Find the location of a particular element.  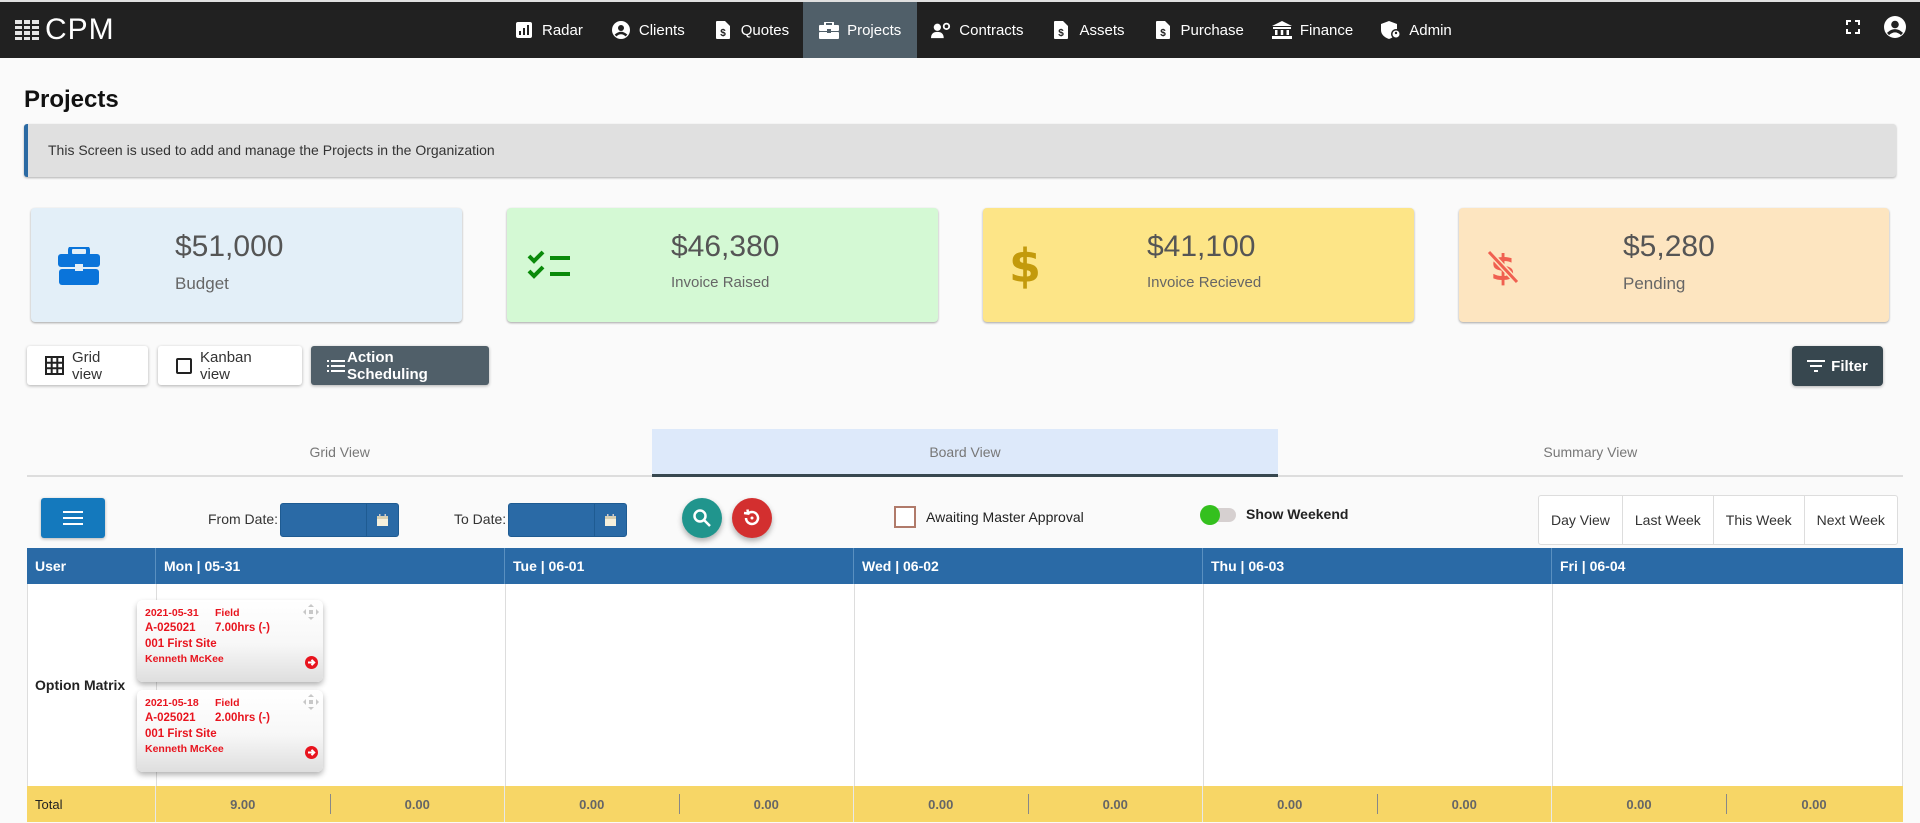

menu-button is located at coordinates (73, 518).